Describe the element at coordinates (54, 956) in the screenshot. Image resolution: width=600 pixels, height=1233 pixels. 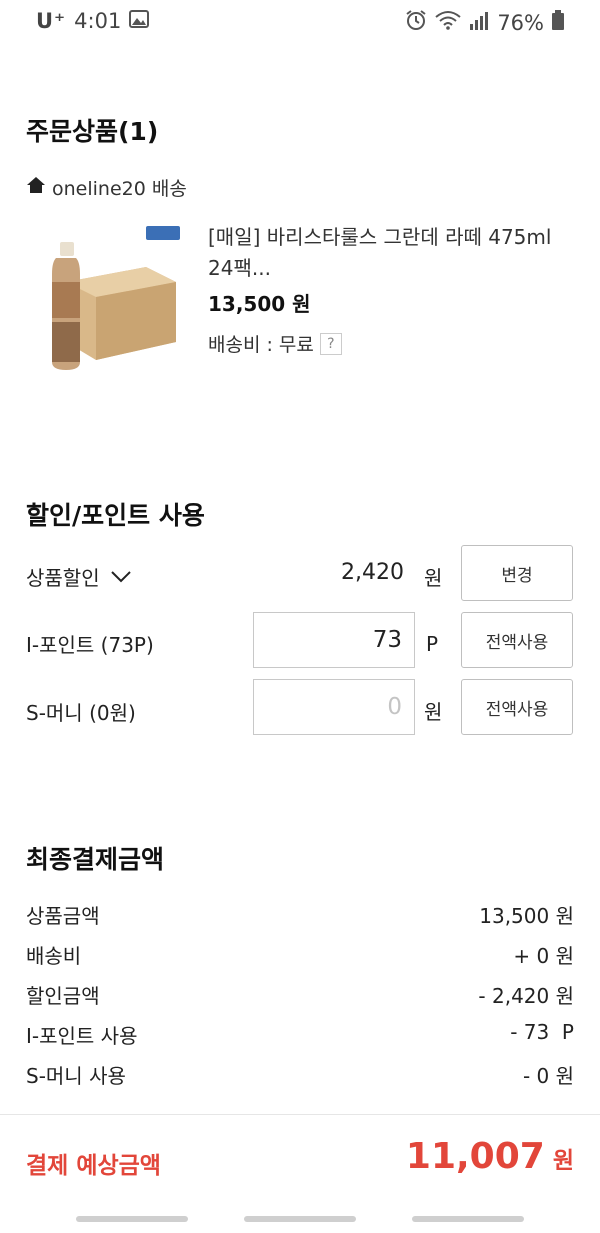
I see `summary-label-shipping: 배송비` at that location.